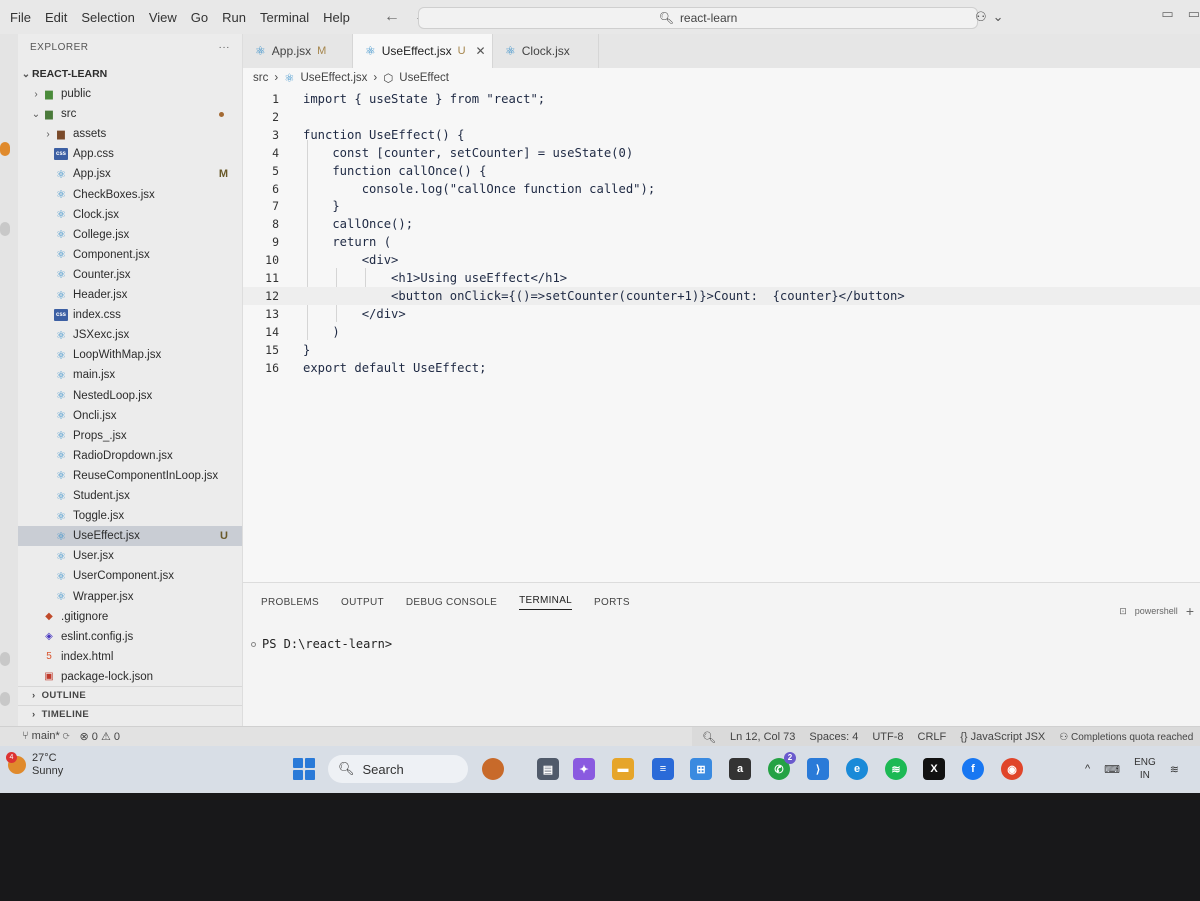 This screenshot has height=901, width=1200. Describe the element at coordinates (424, 78) in the screenshot. I see `breadcrumb-symbol: UseEffect` at that location.